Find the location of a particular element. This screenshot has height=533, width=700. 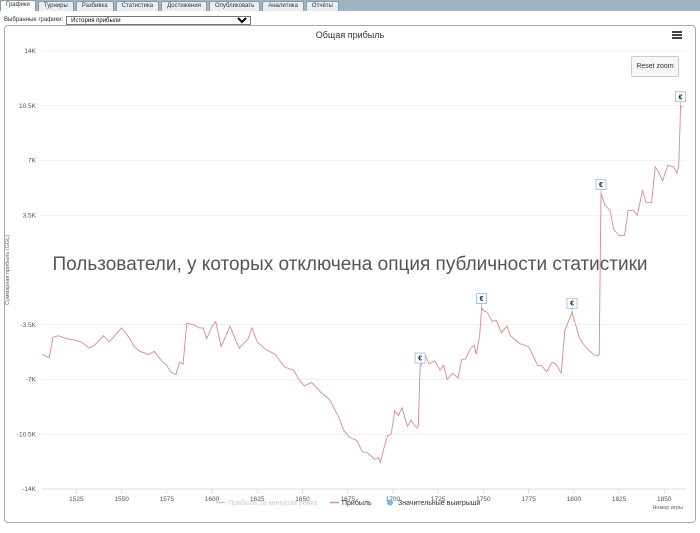

x-tick-label: 1575 is located at coordinates (167, 499).